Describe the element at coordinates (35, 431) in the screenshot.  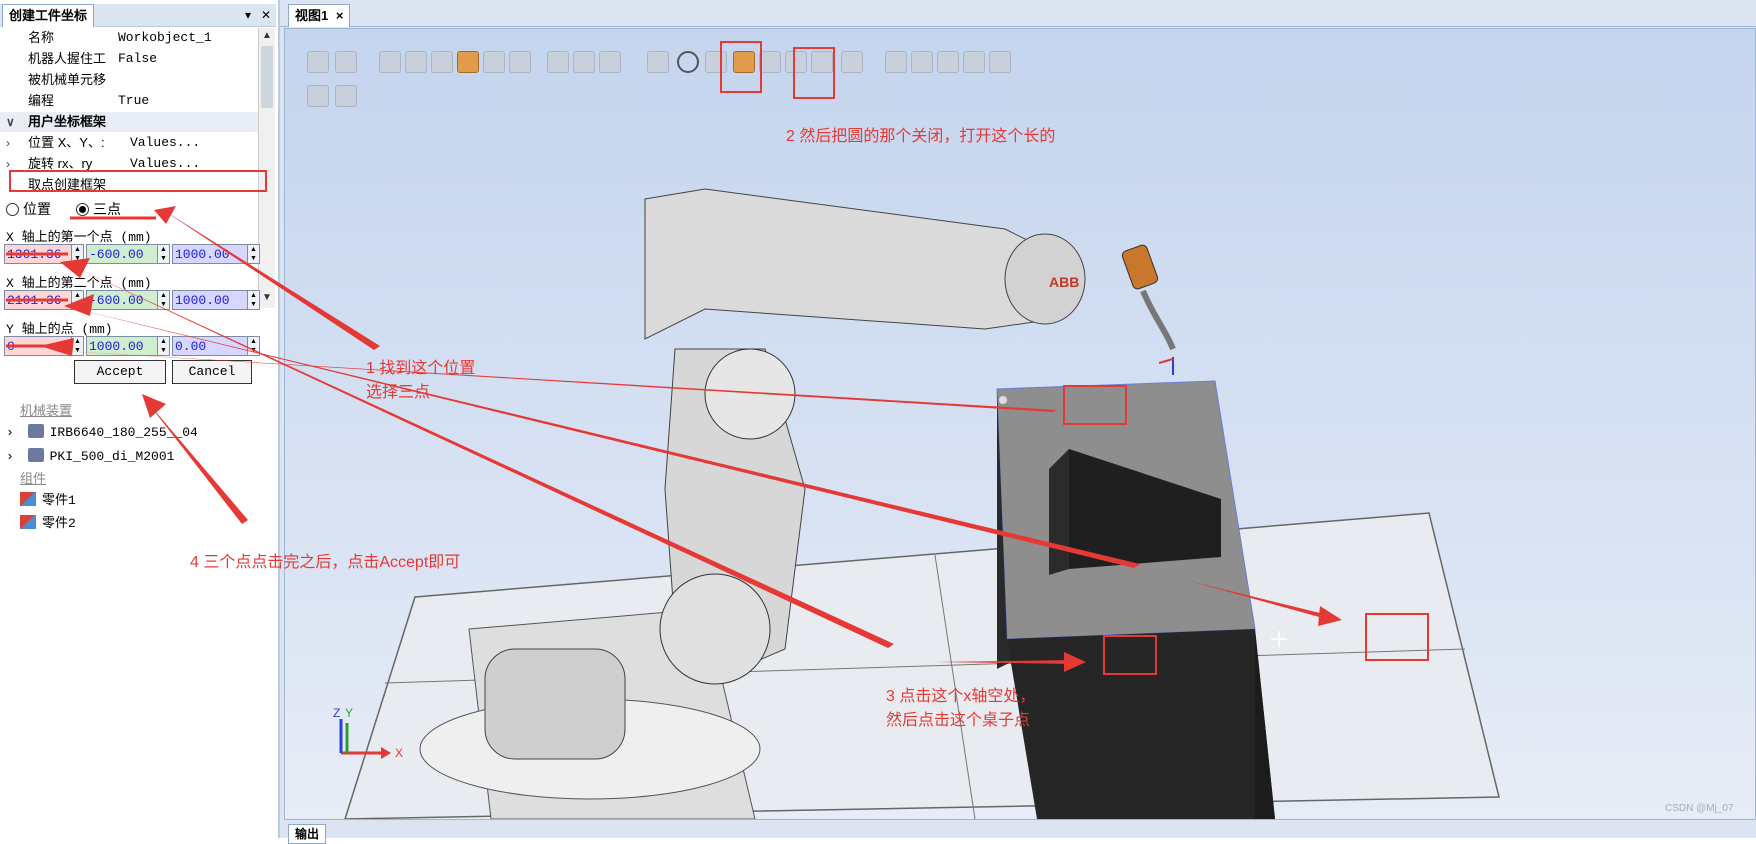
I see `robot-icon` at that location.